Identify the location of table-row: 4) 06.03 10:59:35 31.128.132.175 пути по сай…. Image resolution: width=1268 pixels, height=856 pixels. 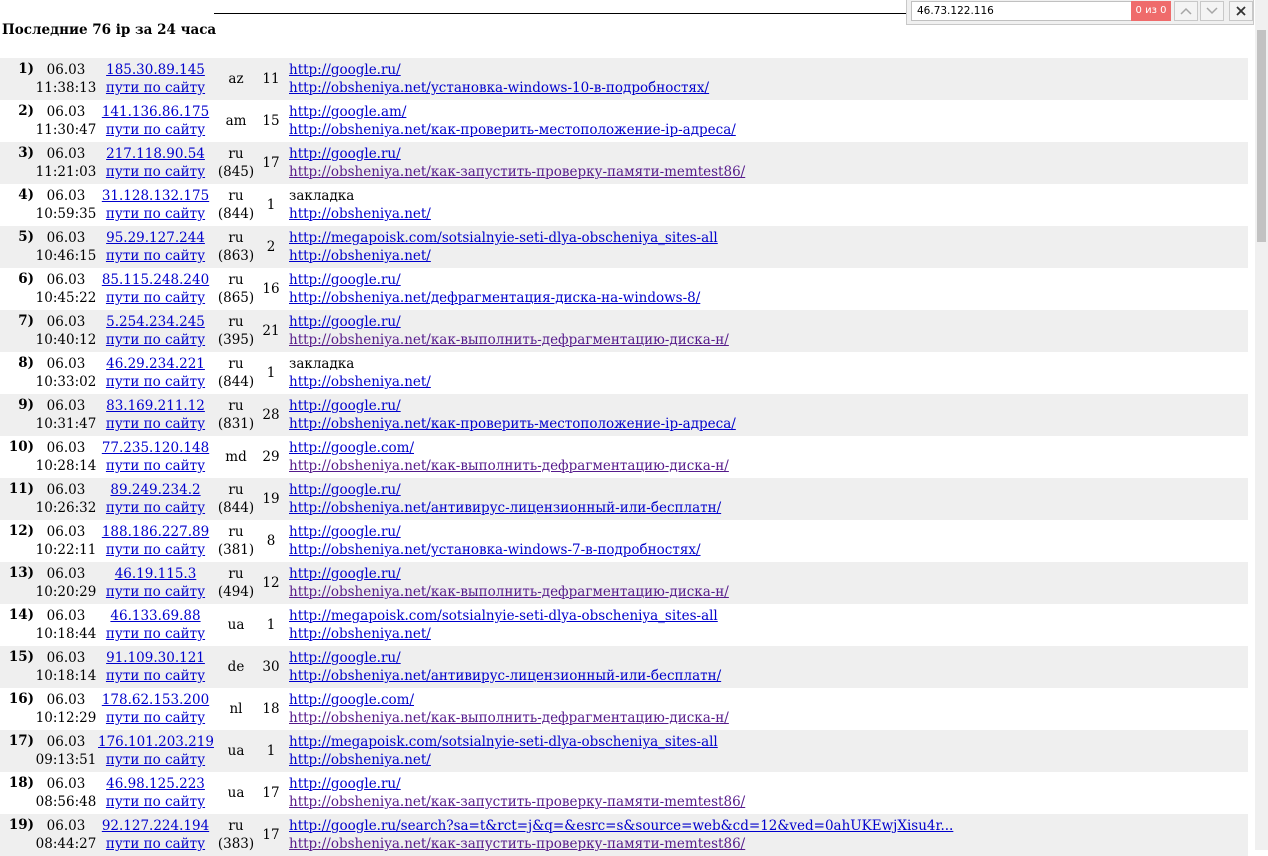
(624, 205).